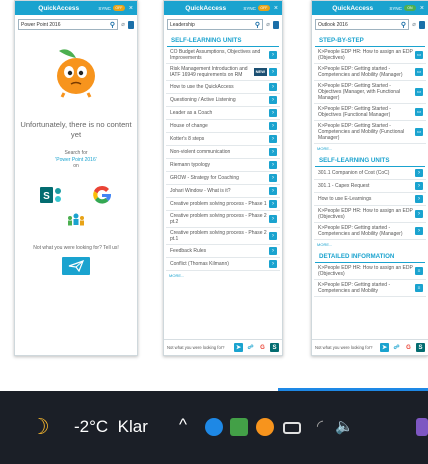 The width and height of the screenshot is (428, 464). What do you see at coordinates (344, 427) in the screenshot?
I see `speaker-icon: 🔈` at bounding box center [344, 427].